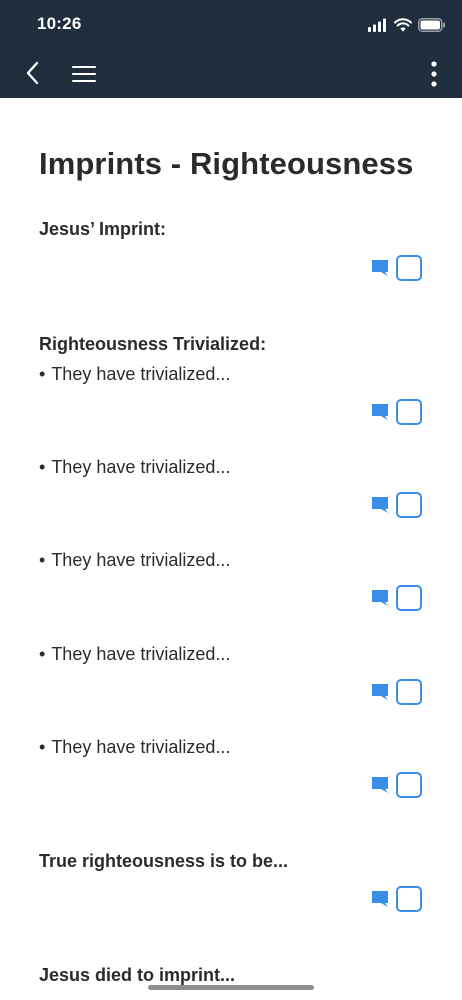 This screenshot has height=1000, width=462. What do you see at coordinates (403, 25) in the screenshot?
I see `wifi-icon` at bounding box center [403, 25].